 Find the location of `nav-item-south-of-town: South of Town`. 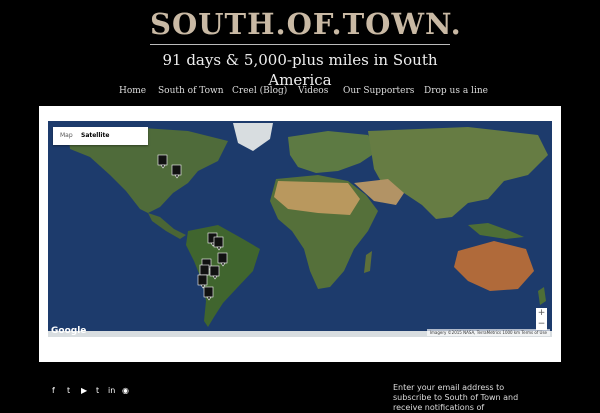

nav-item-south-of-town: South of Town is located at coordinates (191, 91).